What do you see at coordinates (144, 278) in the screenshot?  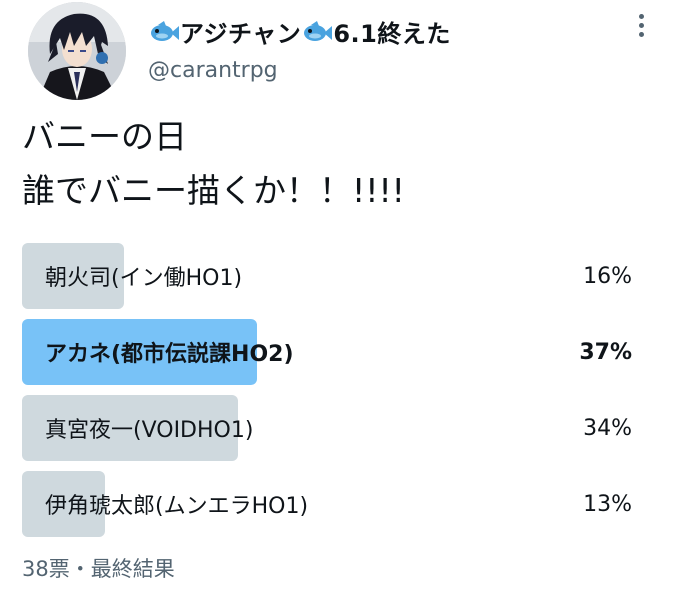 I see `poll-option-label: 朝火司(イン働HO1)` at bounding box center [144, 278].